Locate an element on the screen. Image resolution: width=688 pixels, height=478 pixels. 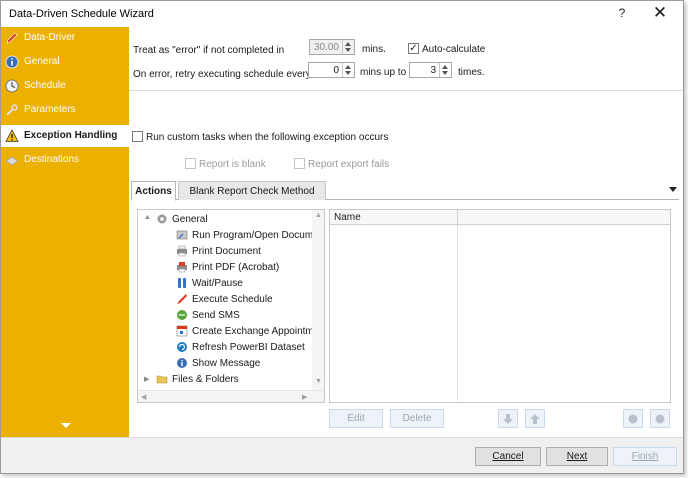
retry-times-stepper: 3 is located at coordinates (430, 70).